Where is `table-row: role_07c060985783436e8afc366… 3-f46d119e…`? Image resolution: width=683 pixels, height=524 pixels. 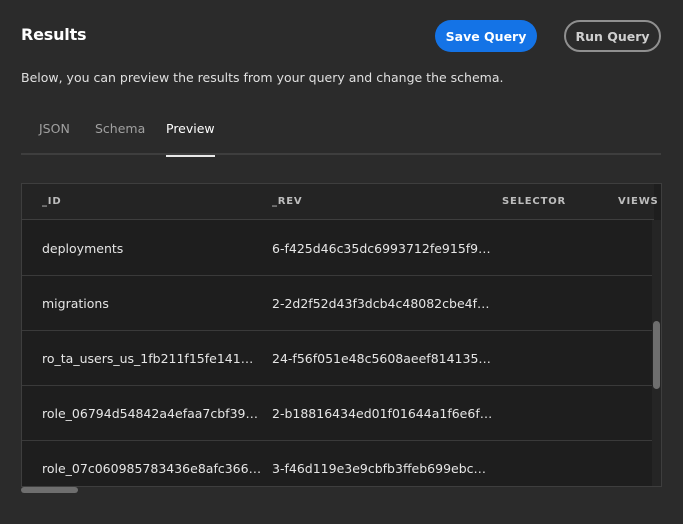 table-row: role_07c060985783436e8afc366… 3-f46d119e… is located at coordinates (338, 463).